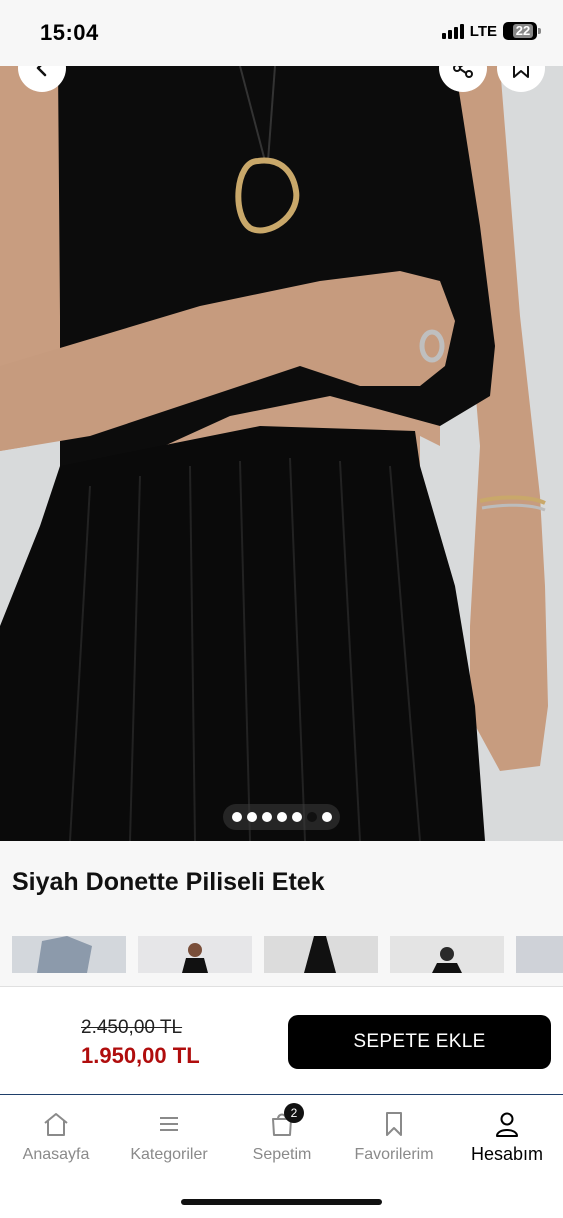 The width and height of the screenshot is (563, 1218). I want to click on menu-icon, so click(169, 1124).